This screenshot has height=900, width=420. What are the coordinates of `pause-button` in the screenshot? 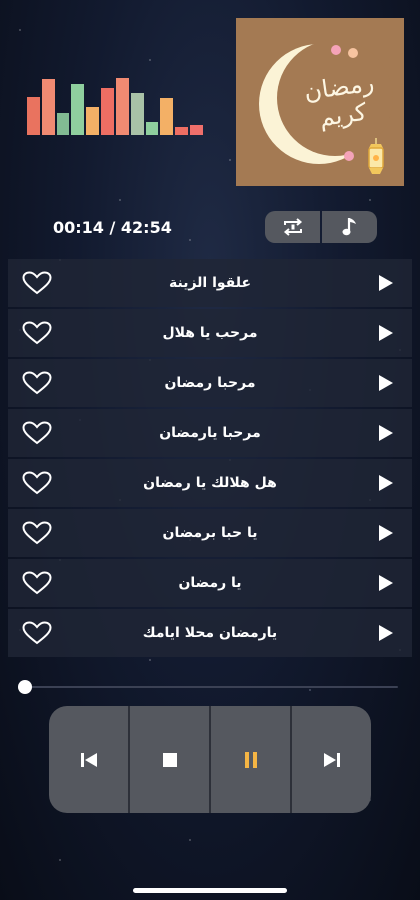 It's located at (251, 759).